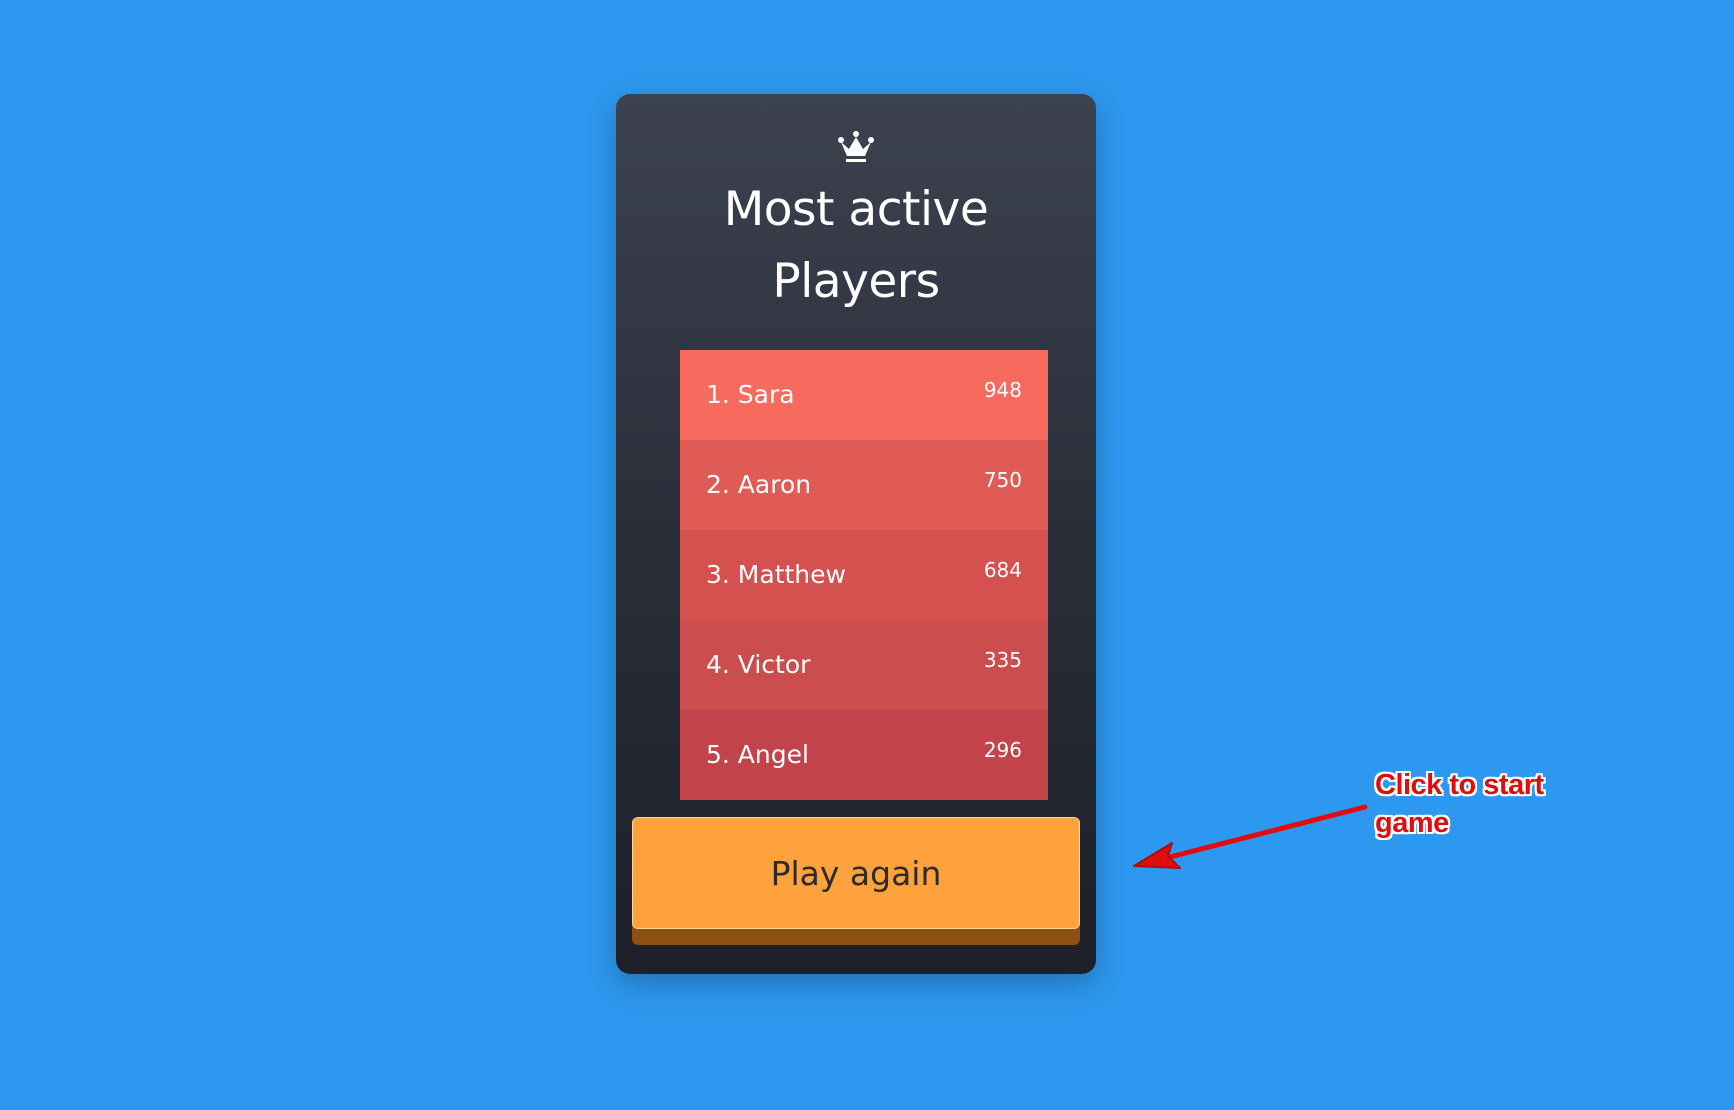  I want to click on play-again-button-label: Play again, so click(856, 873).